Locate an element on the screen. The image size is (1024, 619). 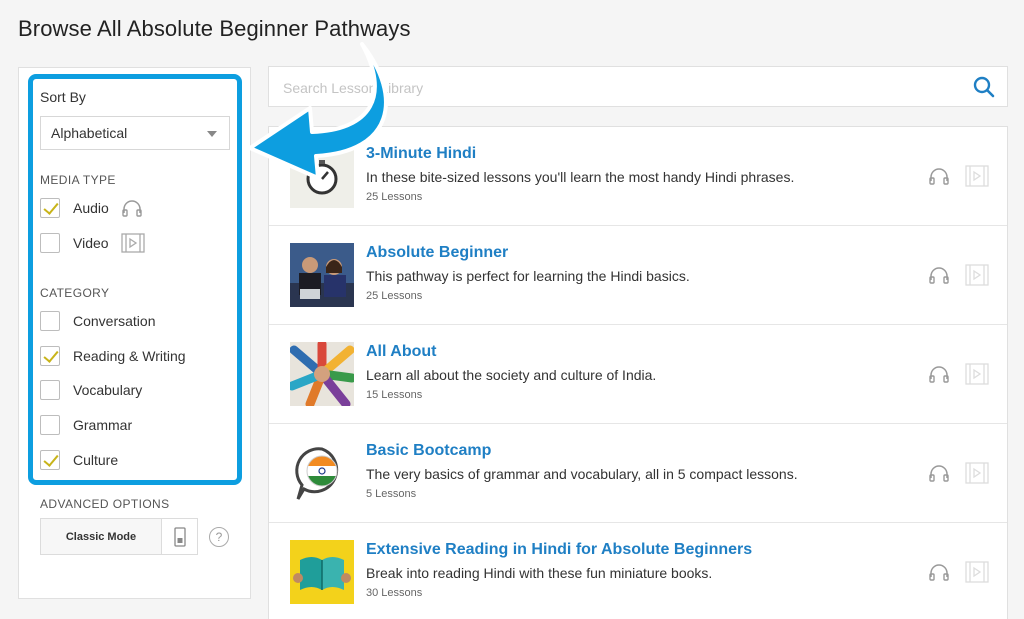
flag-bubble-thumbnail is located at coordinates (322, 473).